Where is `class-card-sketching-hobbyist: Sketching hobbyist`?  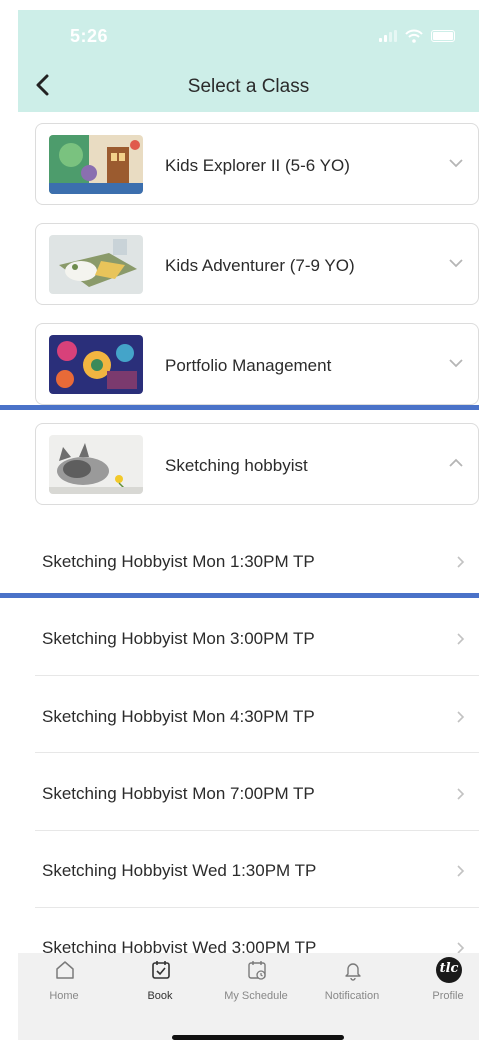 class-card-sketching-hobbyist: Sketching hobbyist is located at coordinates (257, 464).